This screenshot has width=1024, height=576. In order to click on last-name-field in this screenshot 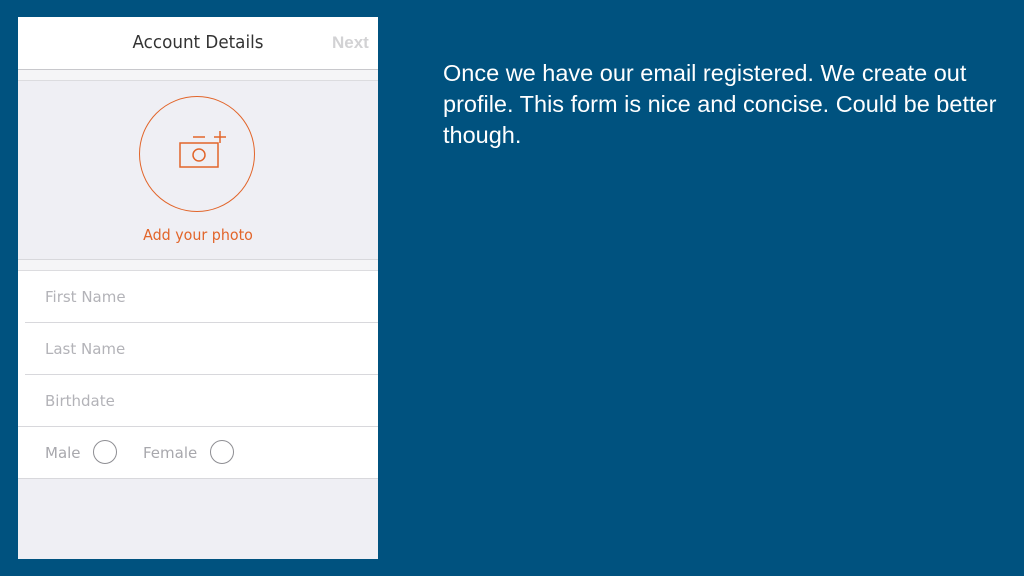, I will do `click(205, 348)`.